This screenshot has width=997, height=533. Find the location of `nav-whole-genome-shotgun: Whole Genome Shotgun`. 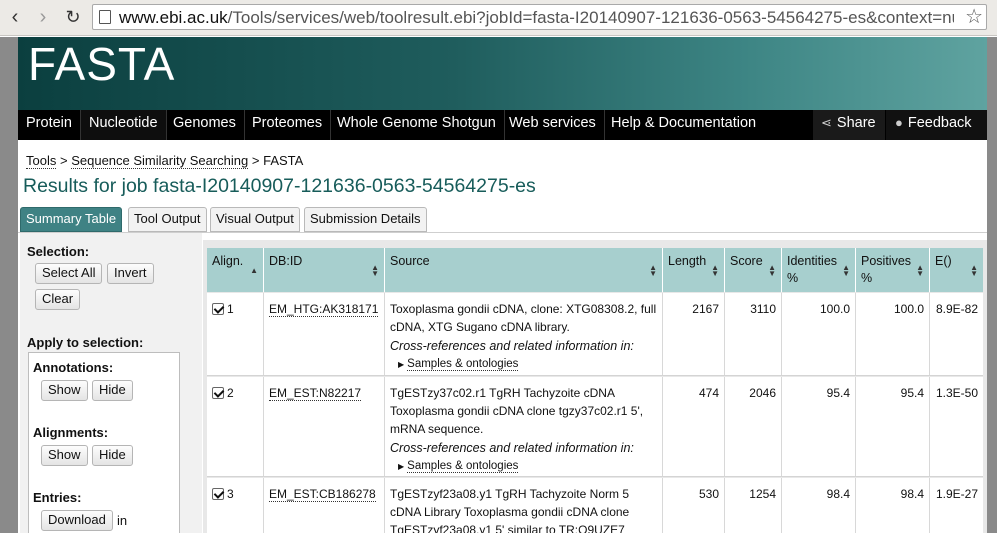

nav-whole-genome-shotgun: Whole Genome Shotgun is located at coordinates (417, 125).